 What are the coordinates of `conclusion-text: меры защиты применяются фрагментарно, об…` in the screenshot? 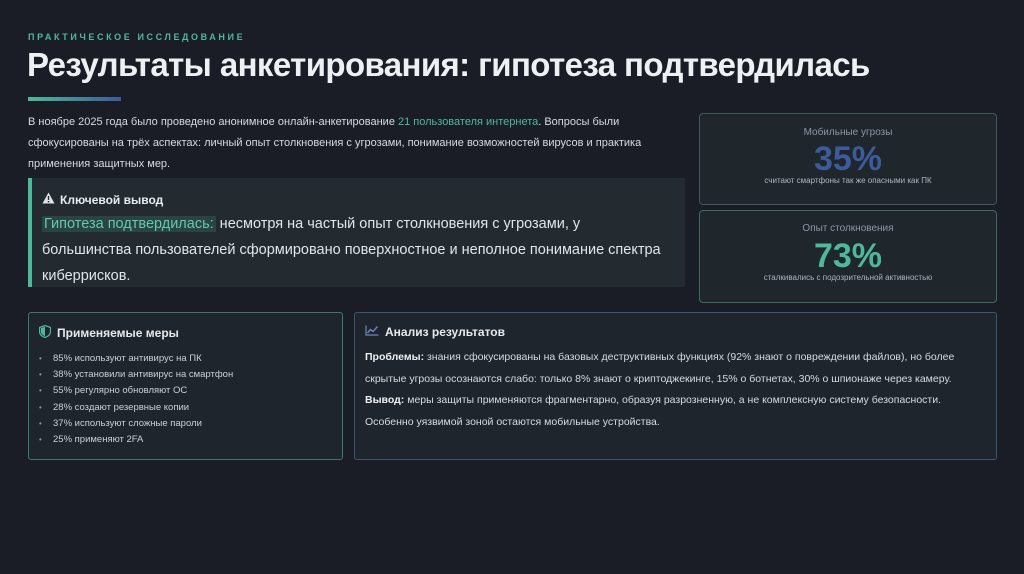 It's located at (653, 411).